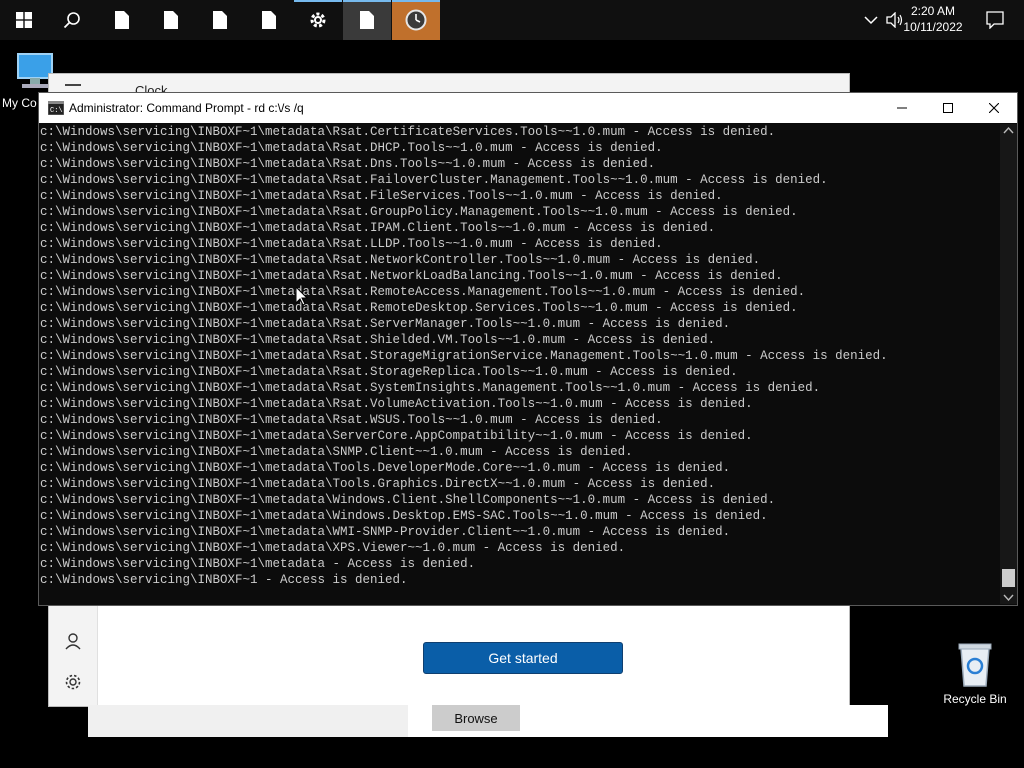 This screenshot has height=768, width=1024. I want to click on cmd-app-icon: C:\, so click(56, 108).